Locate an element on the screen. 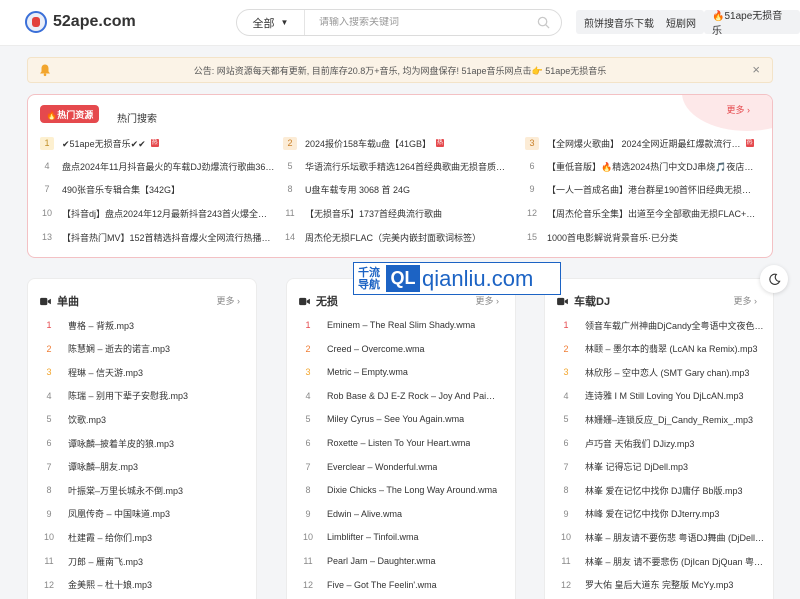 Image resolution: width=800 pixels, height=599 pixels. hot-rank: 14 is located at coordinates (289, 237).